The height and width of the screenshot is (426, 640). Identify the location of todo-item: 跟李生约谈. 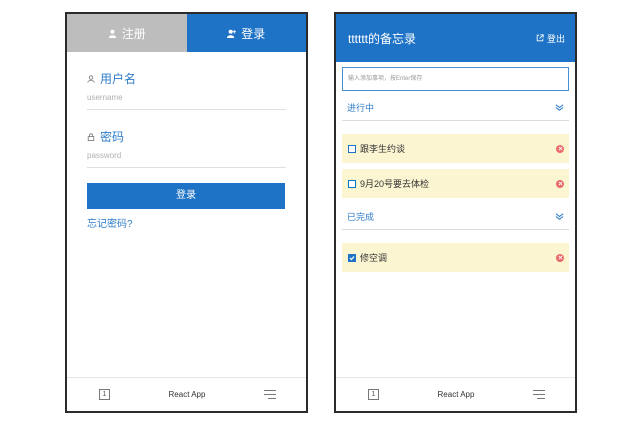
(455, 148).